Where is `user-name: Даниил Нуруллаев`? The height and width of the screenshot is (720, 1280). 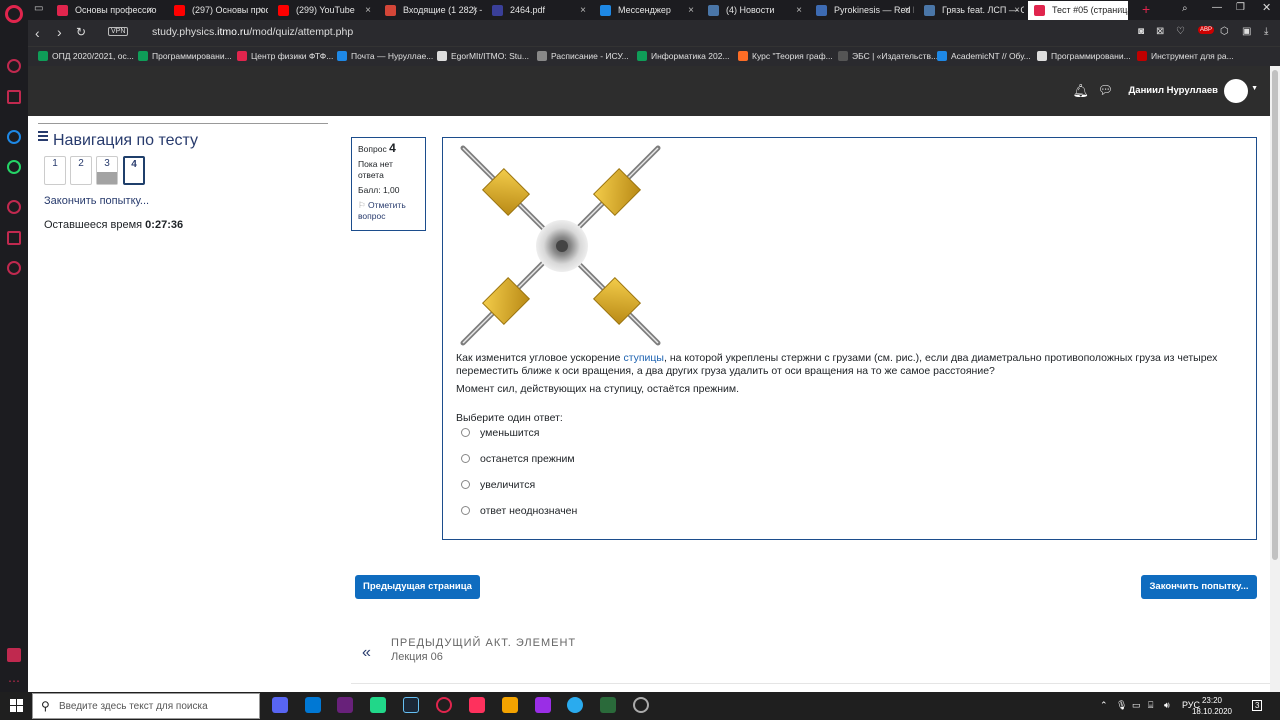
user-name: Даниил Нуруллаев is located at coordinates (1173, 90).